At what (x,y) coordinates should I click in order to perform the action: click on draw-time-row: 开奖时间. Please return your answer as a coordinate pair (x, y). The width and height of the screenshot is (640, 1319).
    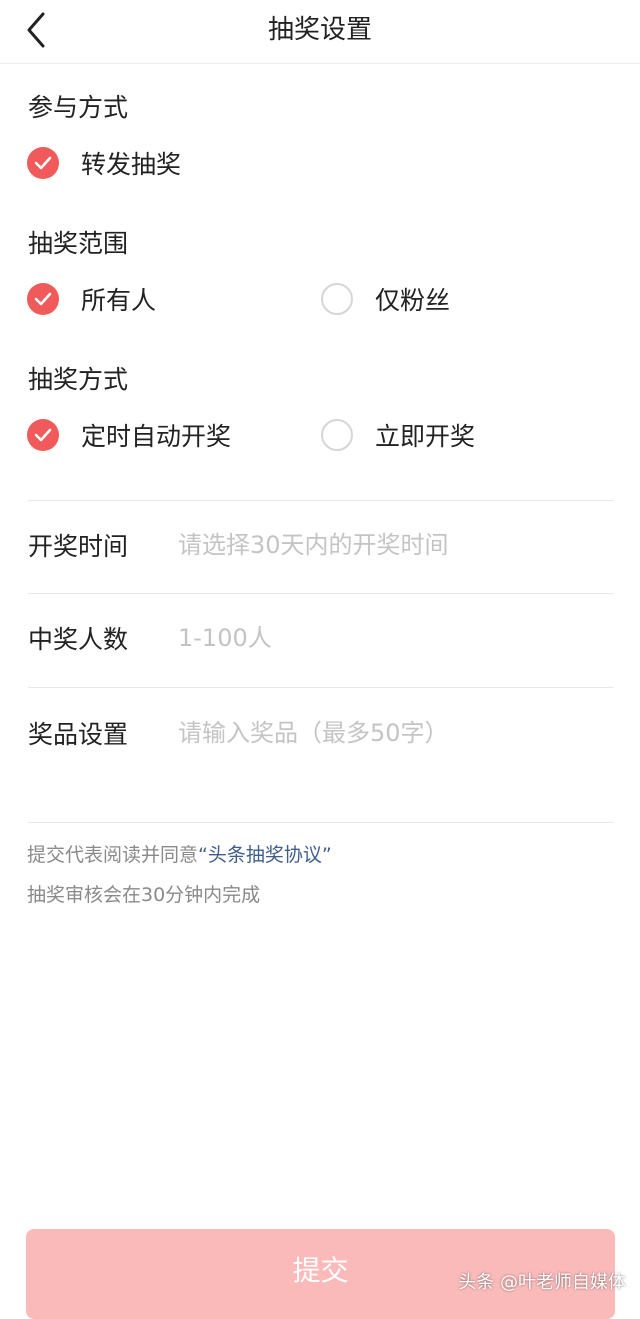
    Looking at the image, I should click on (321, 545).